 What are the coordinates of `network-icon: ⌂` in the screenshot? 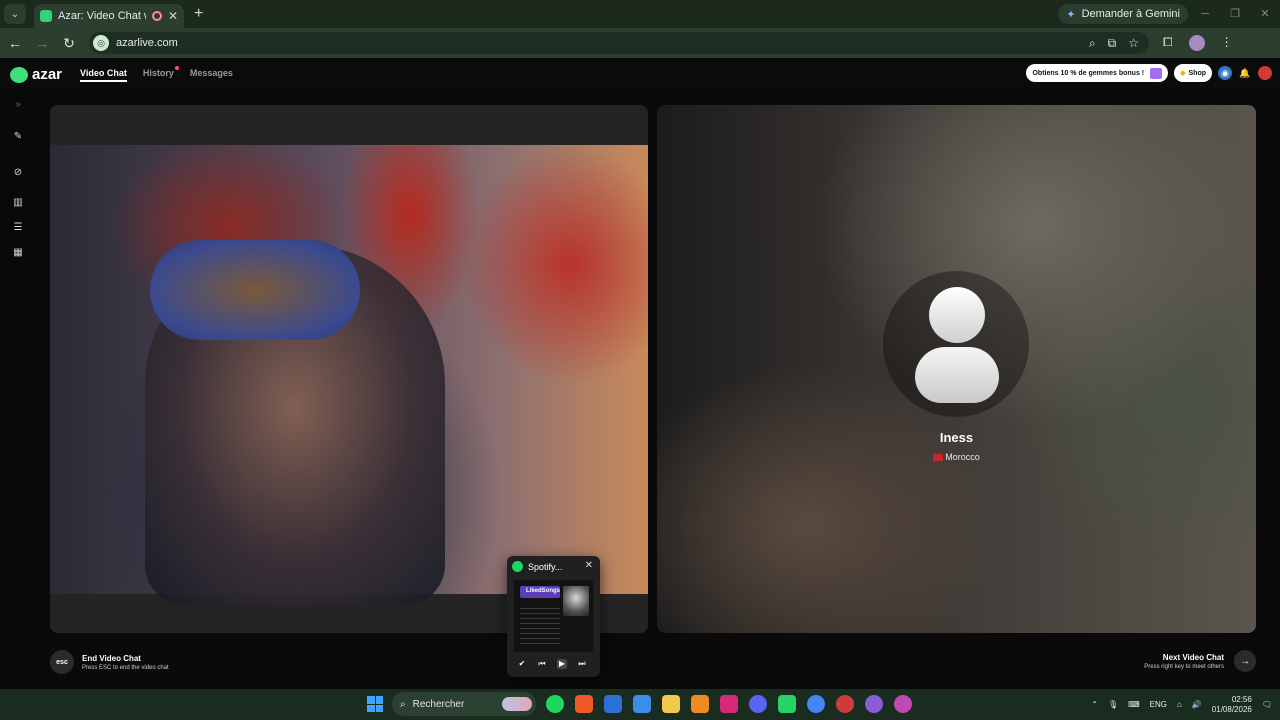 It's located at (1179, 704).